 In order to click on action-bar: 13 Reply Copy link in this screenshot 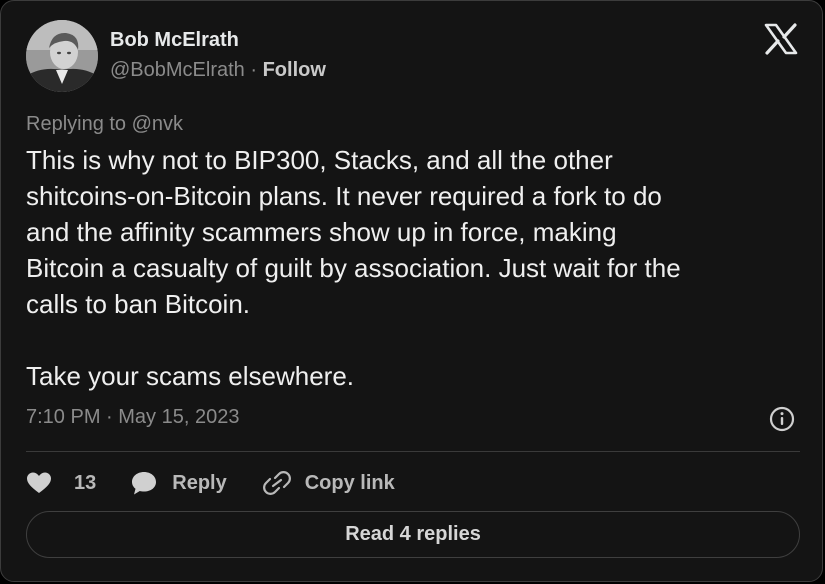, I will do `click(210, 483)`.